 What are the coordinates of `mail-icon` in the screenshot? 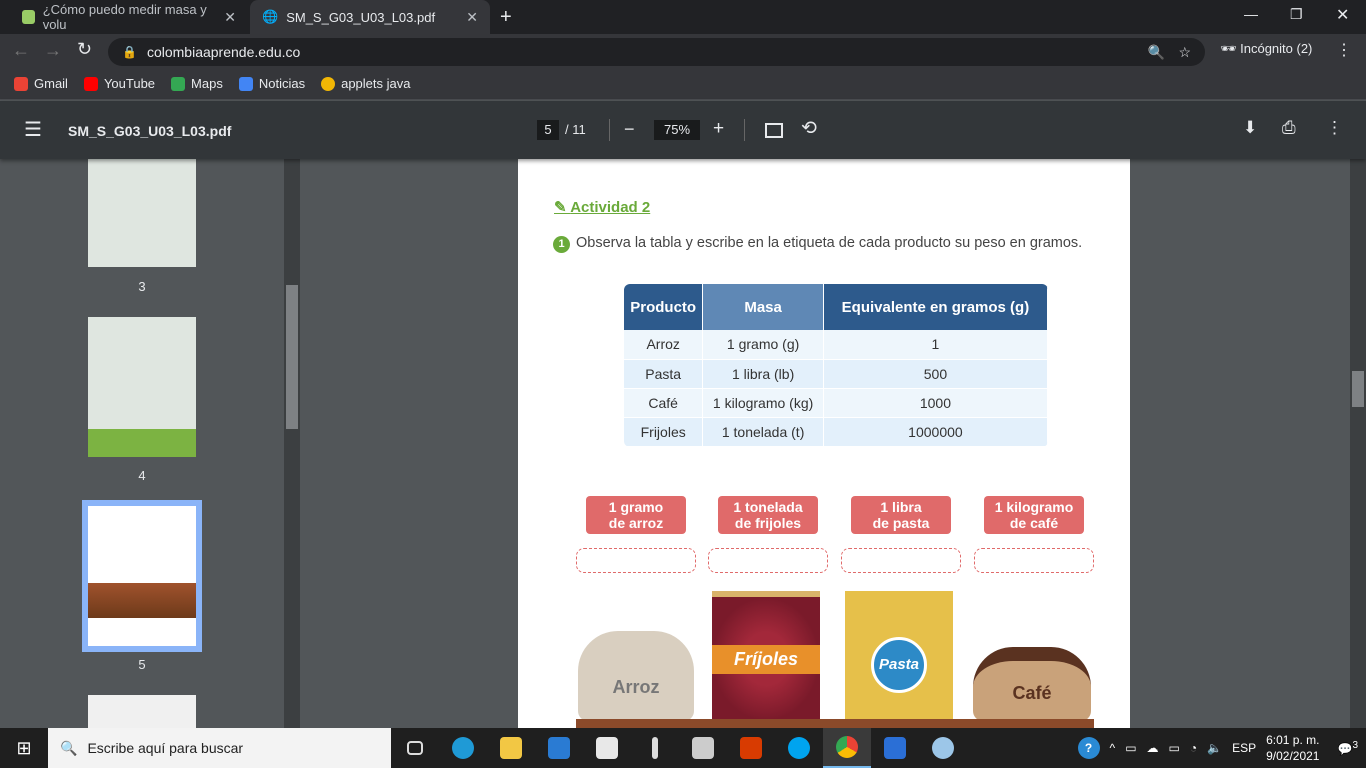 It's located at (559, 748).